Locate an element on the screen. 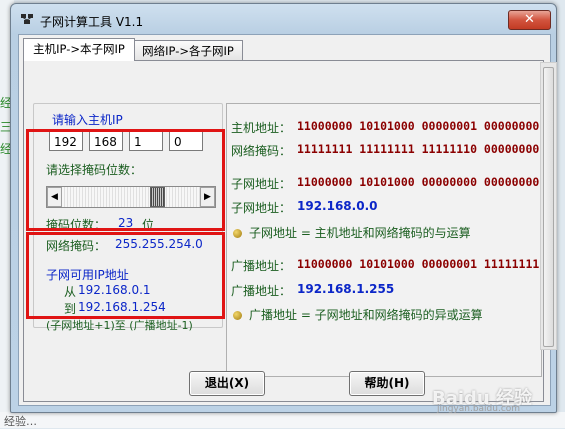  scrollbar-thumb is located at coordinates (548, 207).